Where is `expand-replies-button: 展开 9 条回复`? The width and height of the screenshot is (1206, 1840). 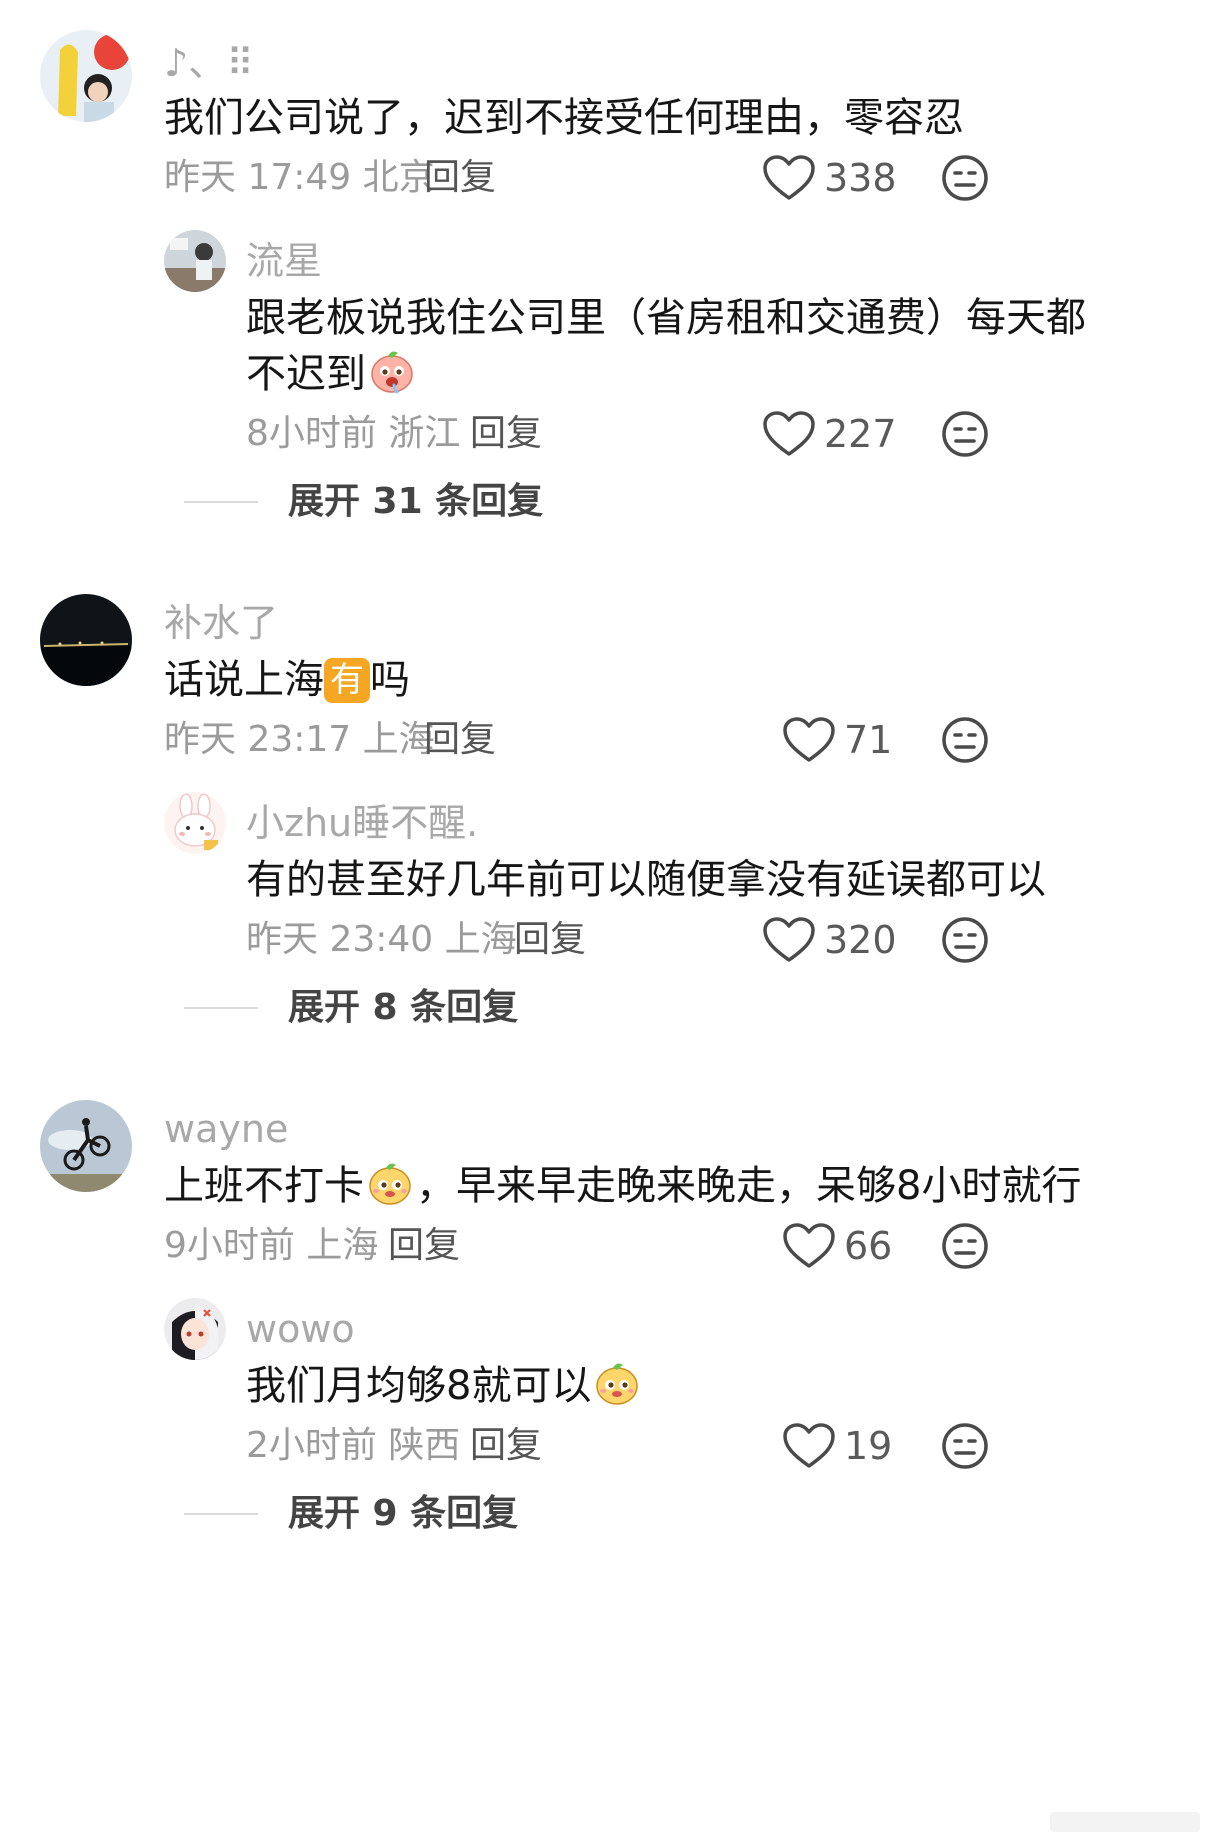
expand-replies-button: 展开 9 条回复 is located at coordinates (351, 1514).